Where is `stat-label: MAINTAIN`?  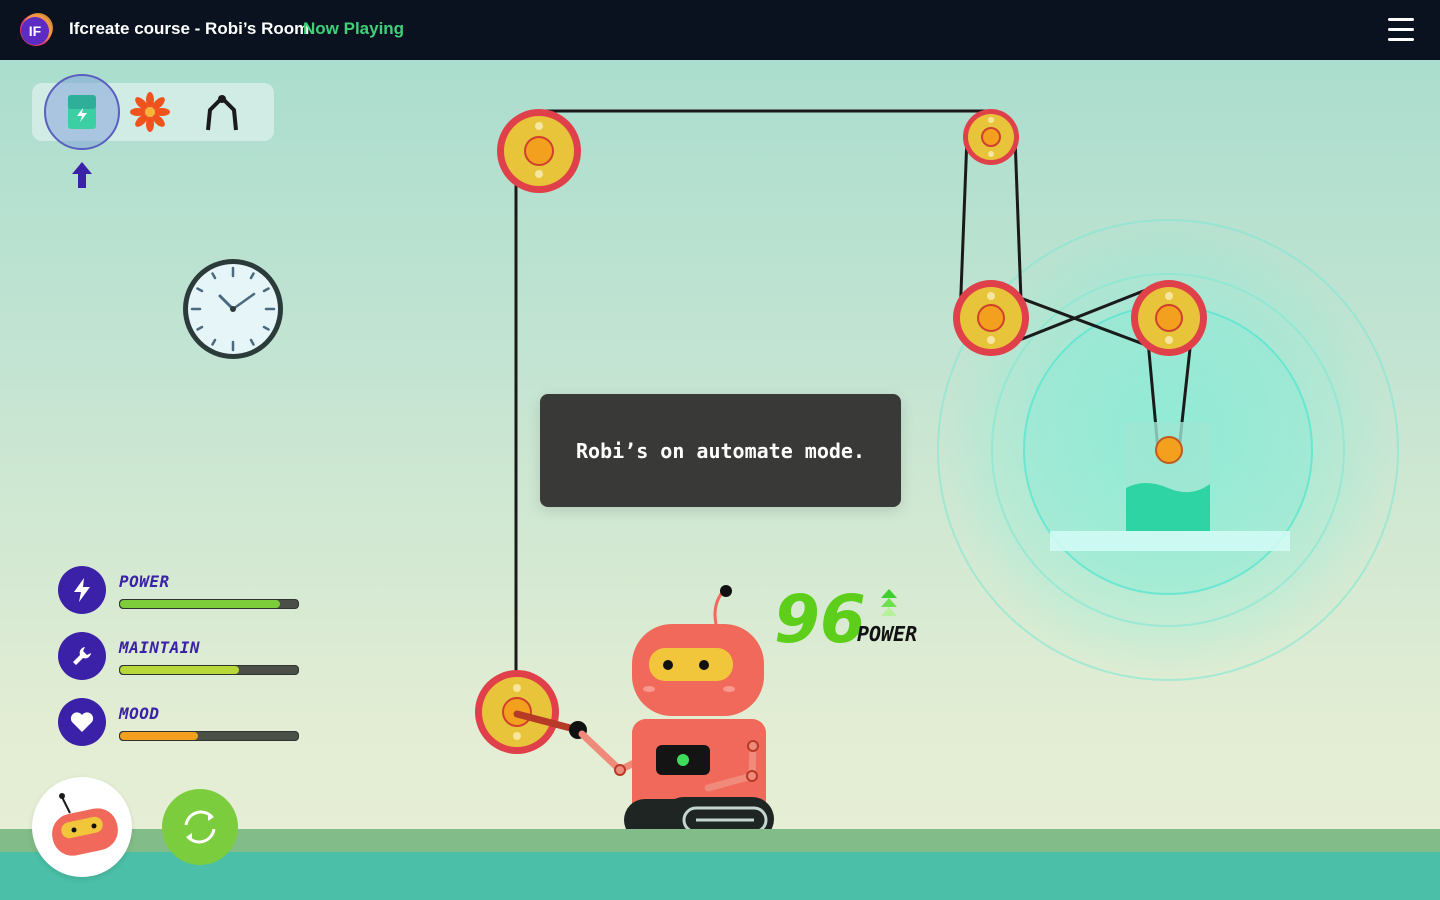
stat-label: MAINTAIN is located at coordinates (160, 647).